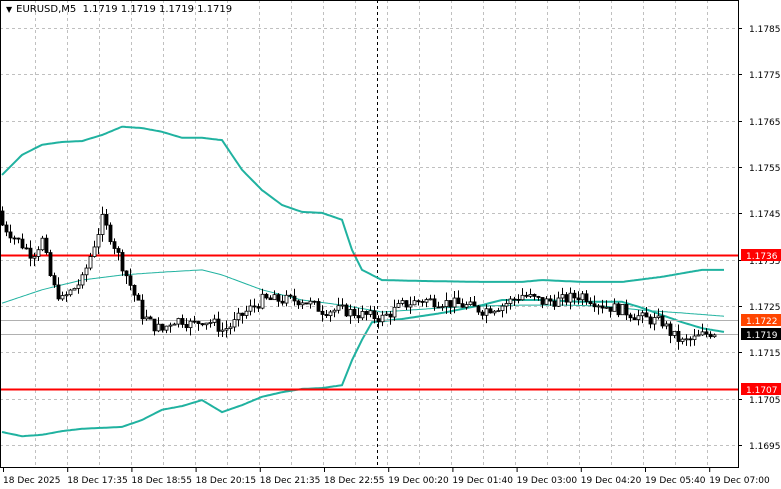  I want to click on price-tick-label: 1.1765, so click(765, 123).